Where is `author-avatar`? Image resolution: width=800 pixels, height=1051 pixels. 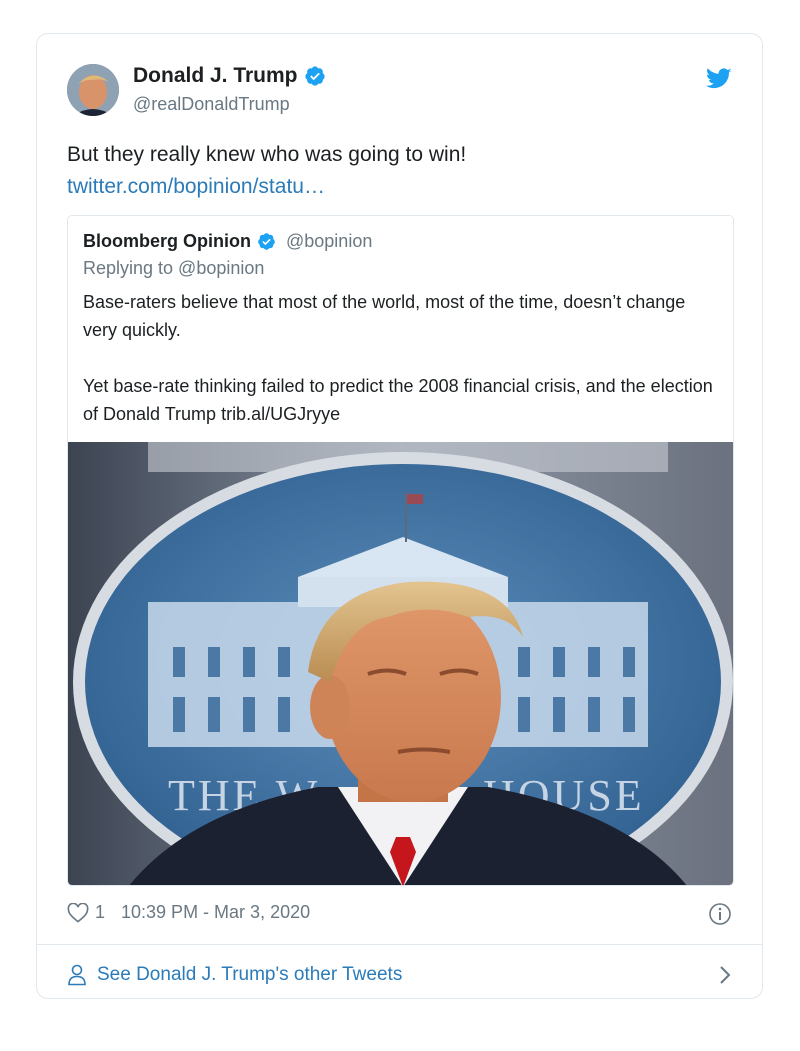 author-avatar is located at coordinates (93, 90).